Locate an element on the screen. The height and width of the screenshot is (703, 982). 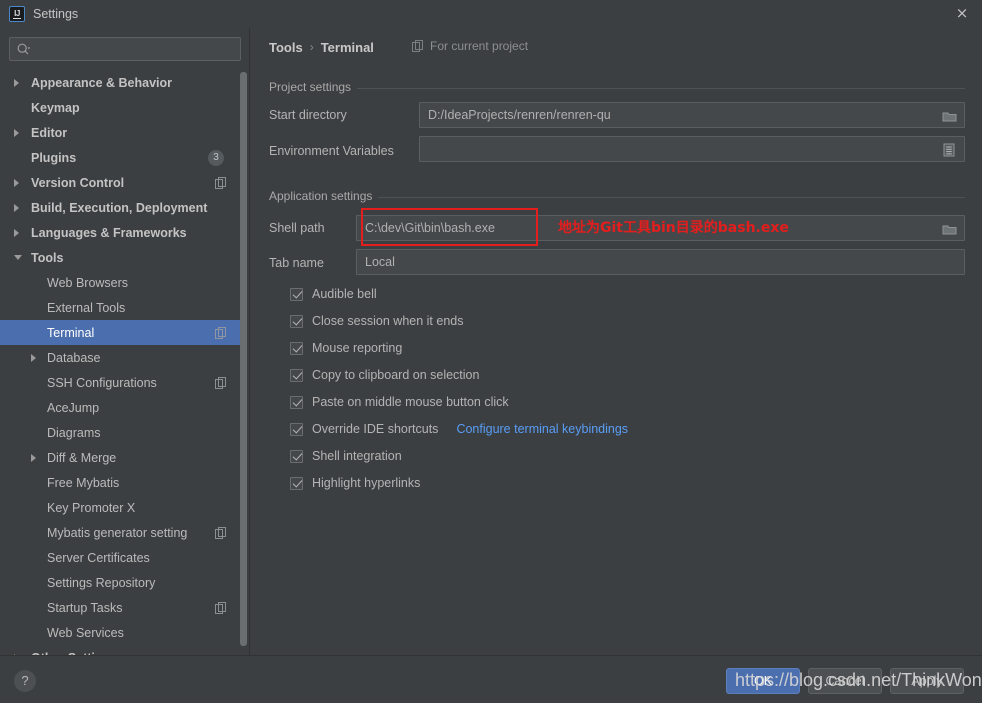
checkbox-row: Close session when it ends is located at coordinates (376, 321).